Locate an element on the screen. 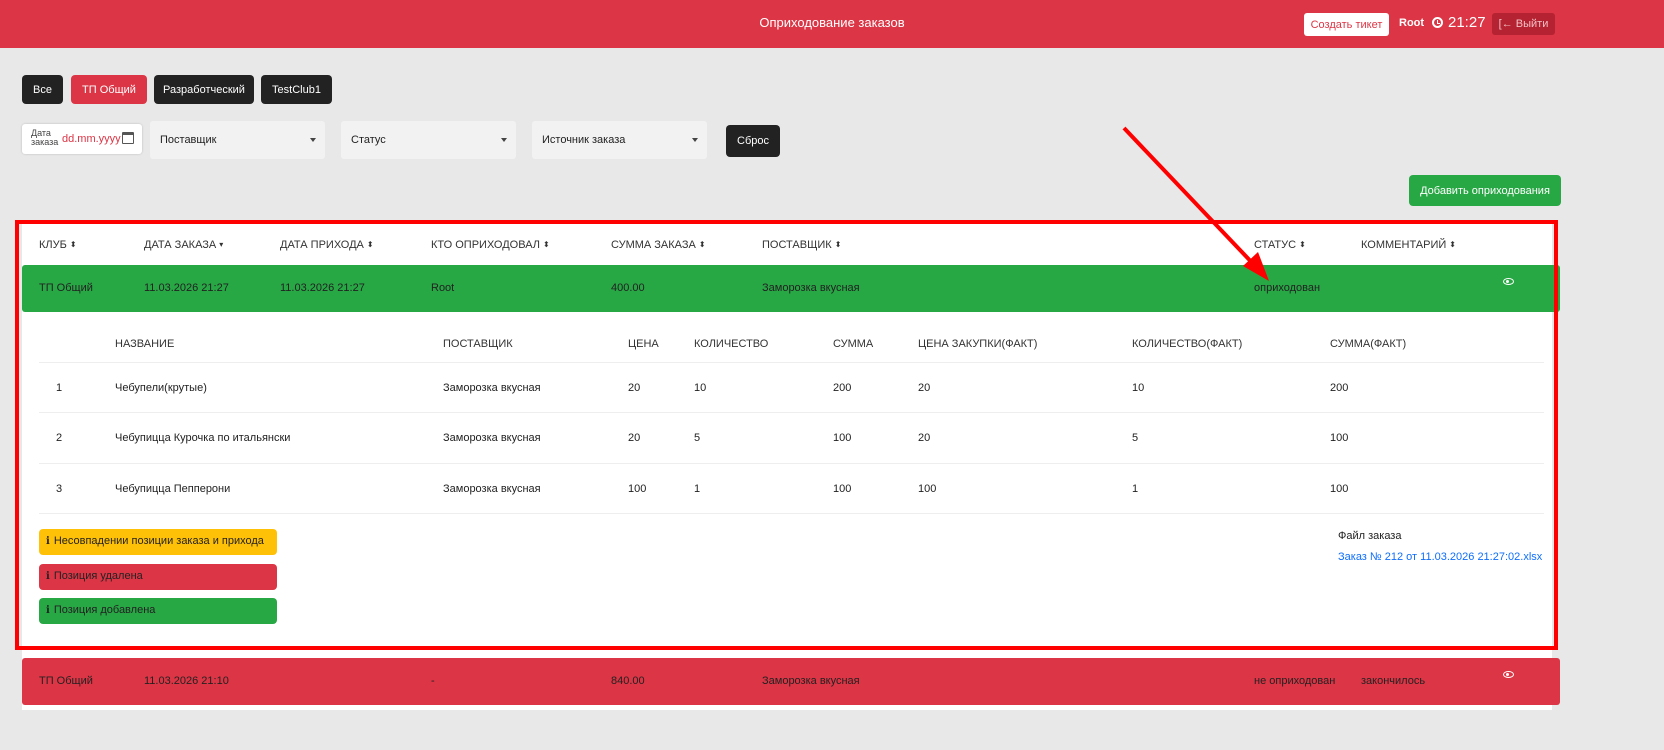 The width and height of the screenshot is (1664, 750). column-header-supplier: ПОСТАВЩИК ⬍ is located at coordinates (801, 245).